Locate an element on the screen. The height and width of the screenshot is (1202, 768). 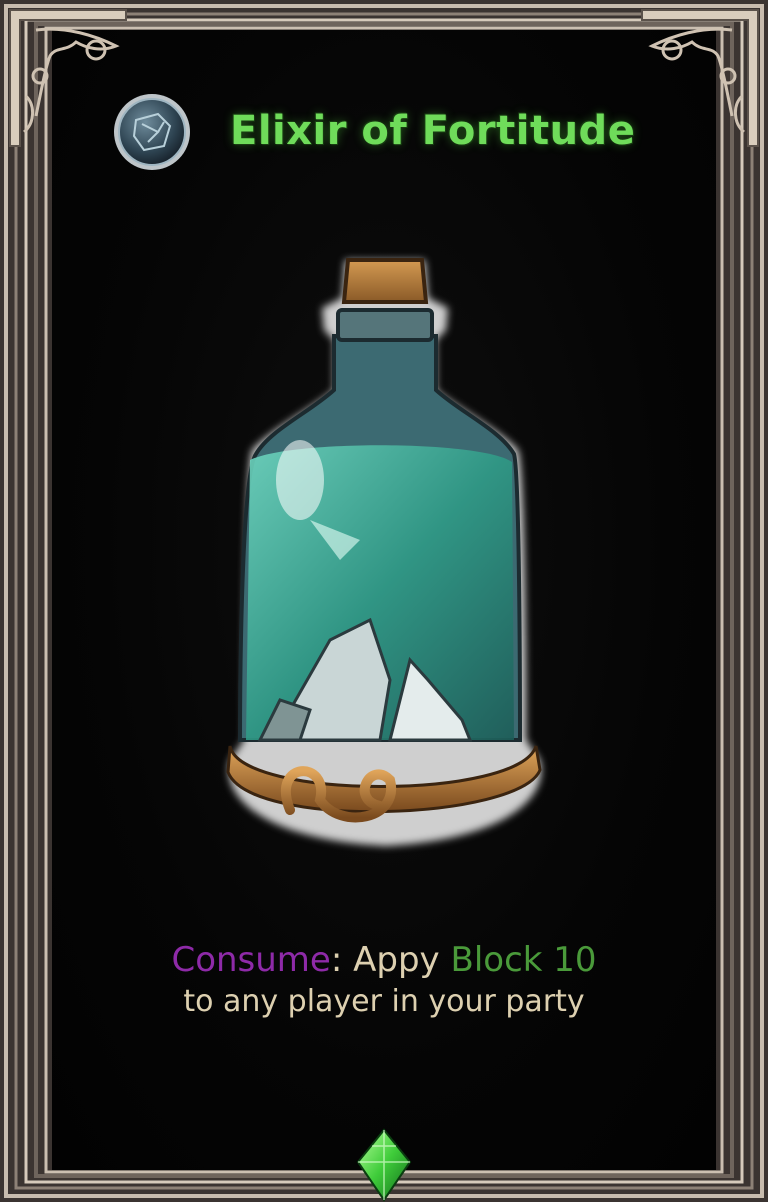
consume-keyword: Consume is located at coordinates (251, 960).